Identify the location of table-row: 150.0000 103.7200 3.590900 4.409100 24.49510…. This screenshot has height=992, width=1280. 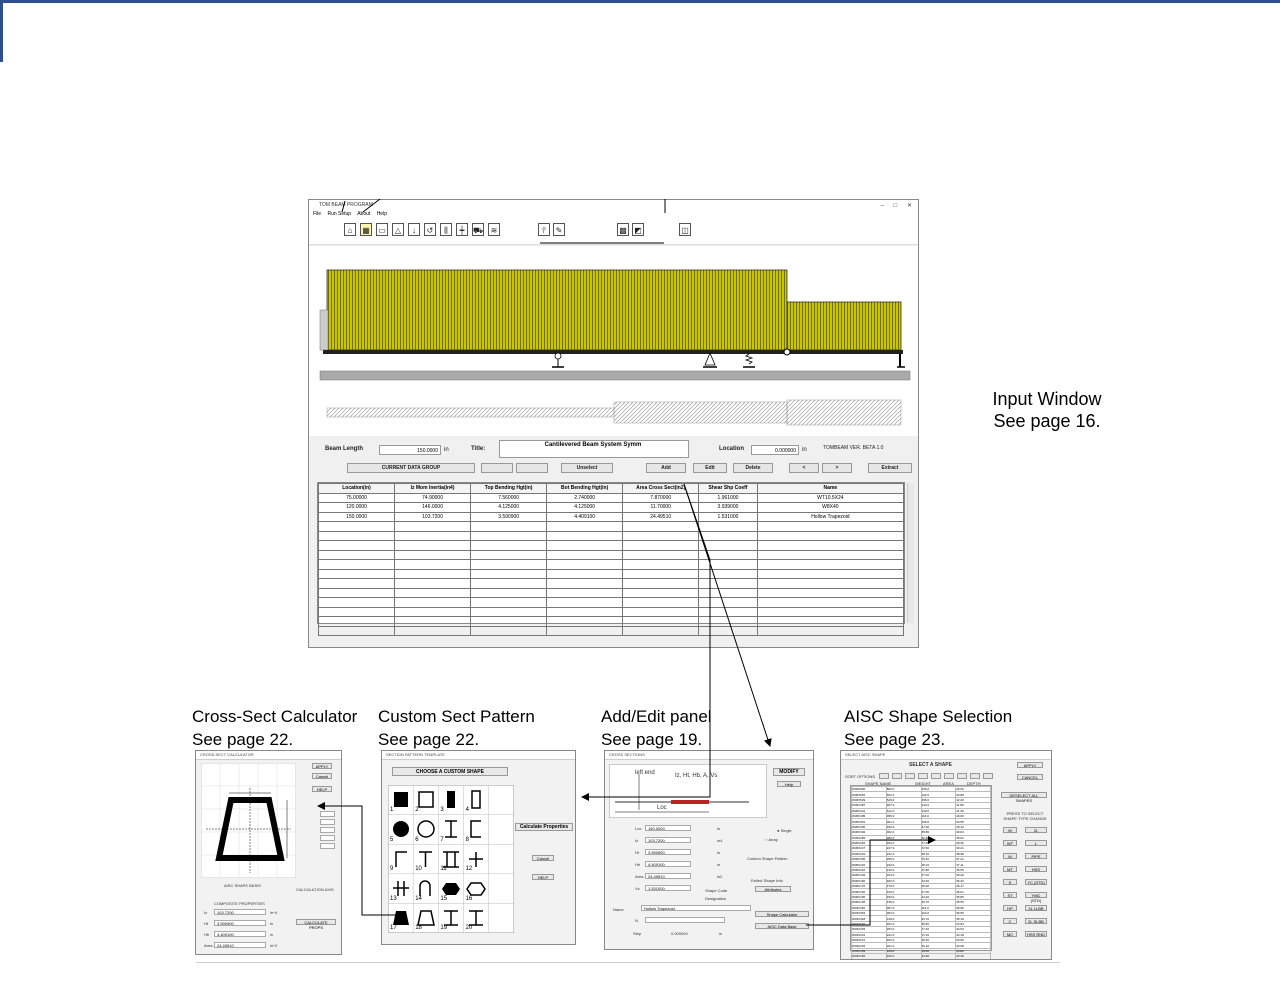
(611, 516).